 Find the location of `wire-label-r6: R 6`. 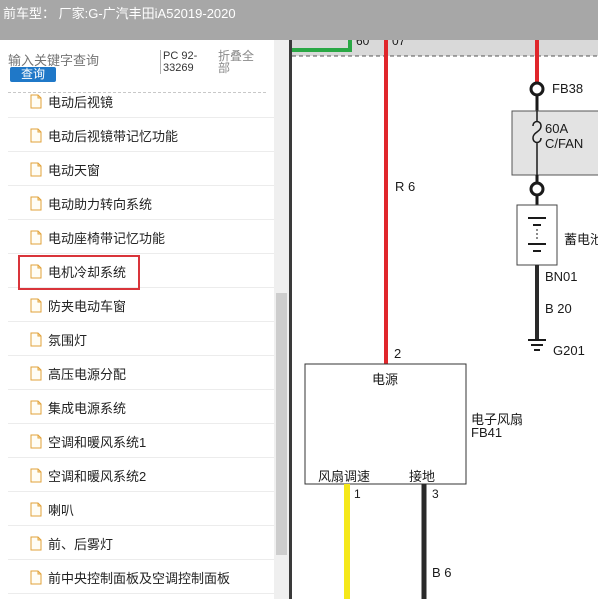

wire-label-r6: R 6 is located at coordinates (405, 186).